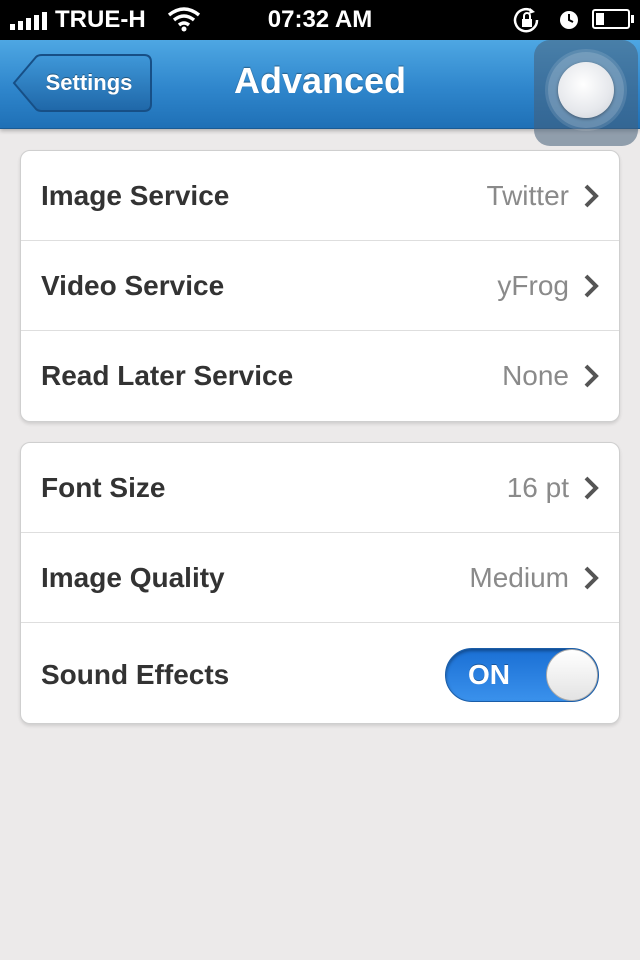  Describe the element at coordinates (569, 22) in the screenshot. I see `alarm-icon` at that location.